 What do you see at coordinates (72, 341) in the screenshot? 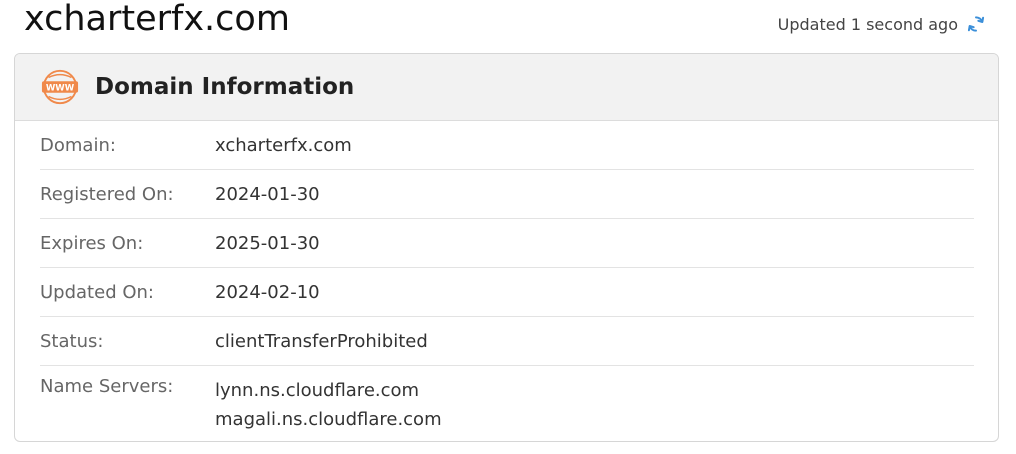
I see `row-label: Status:` at bounding box center [72, 341].